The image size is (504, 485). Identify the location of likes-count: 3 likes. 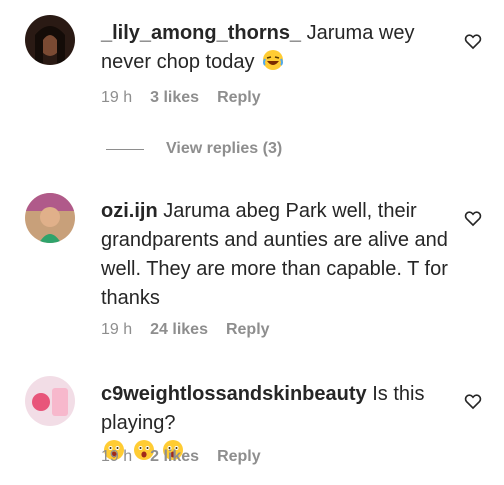
(174, 98).